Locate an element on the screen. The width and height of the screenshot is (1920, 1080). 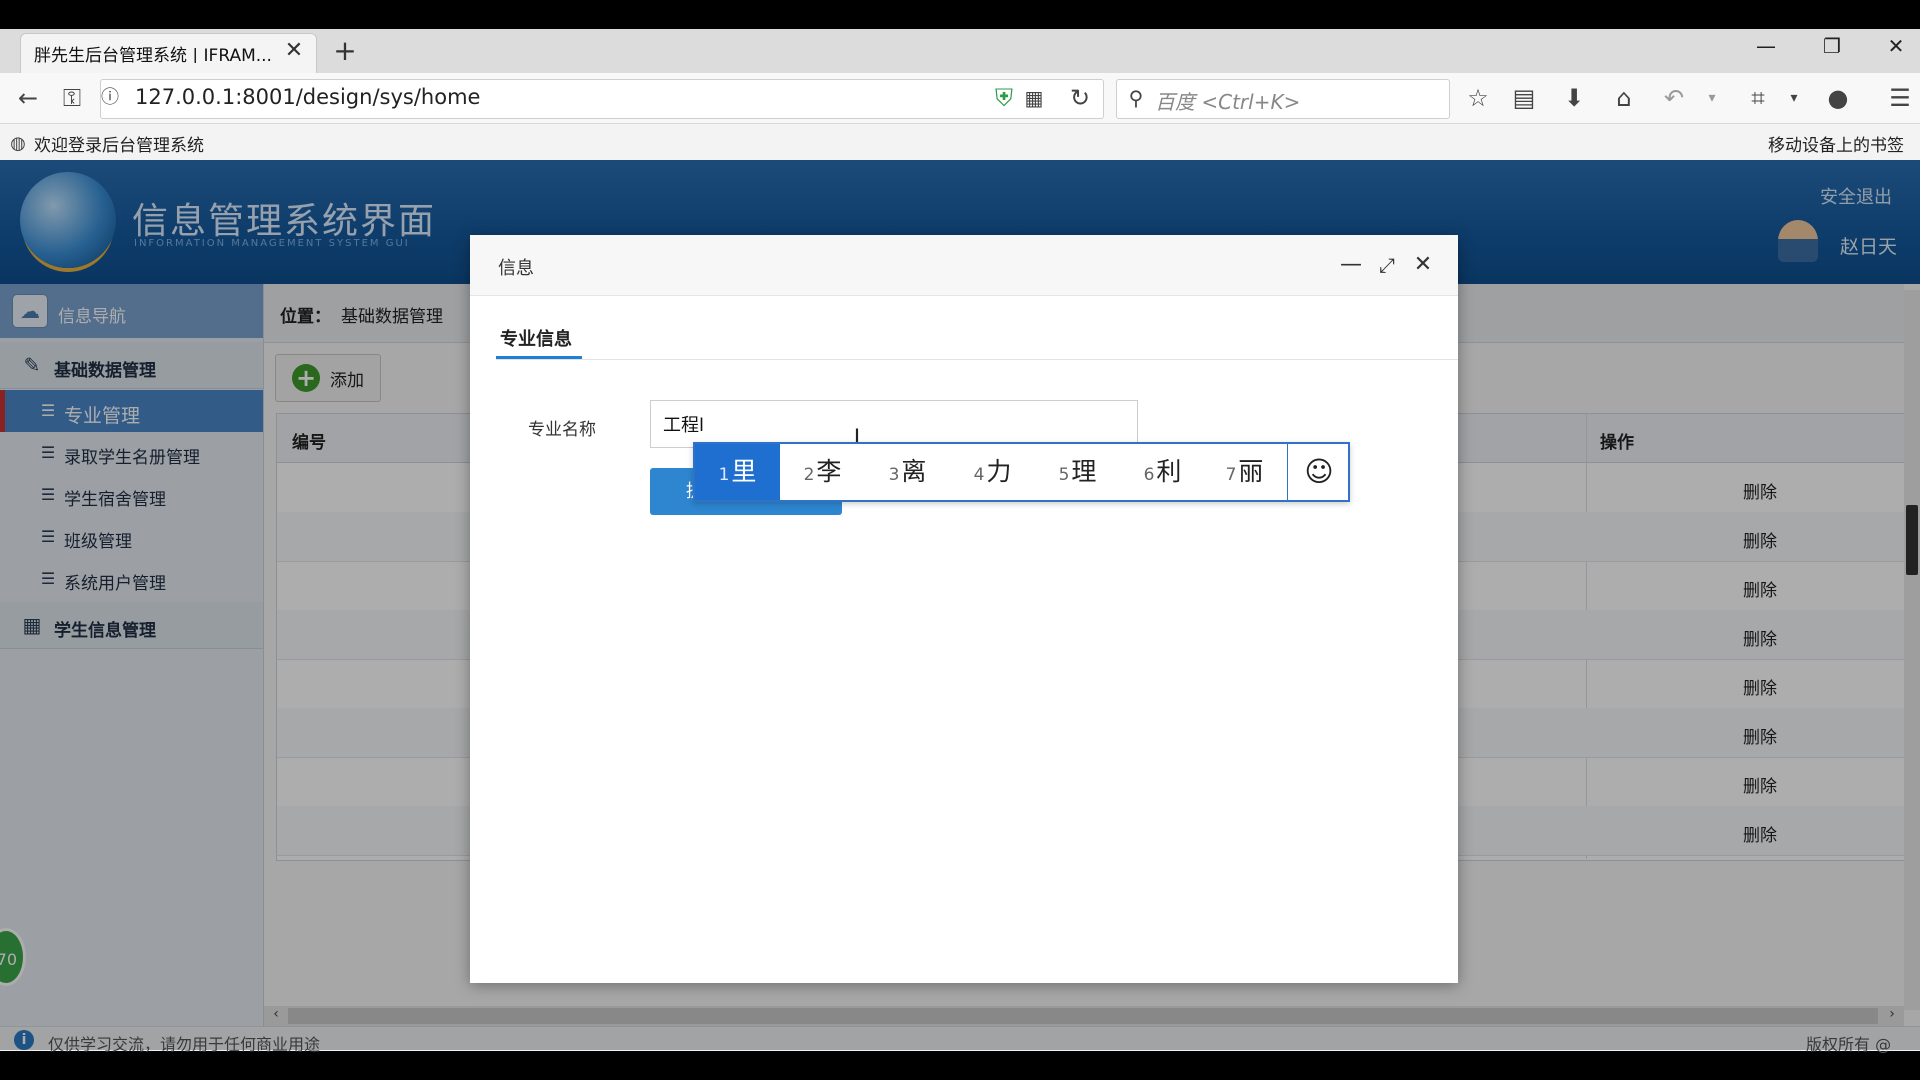
new-tab-icon: + is located at coordinates (345, 51).